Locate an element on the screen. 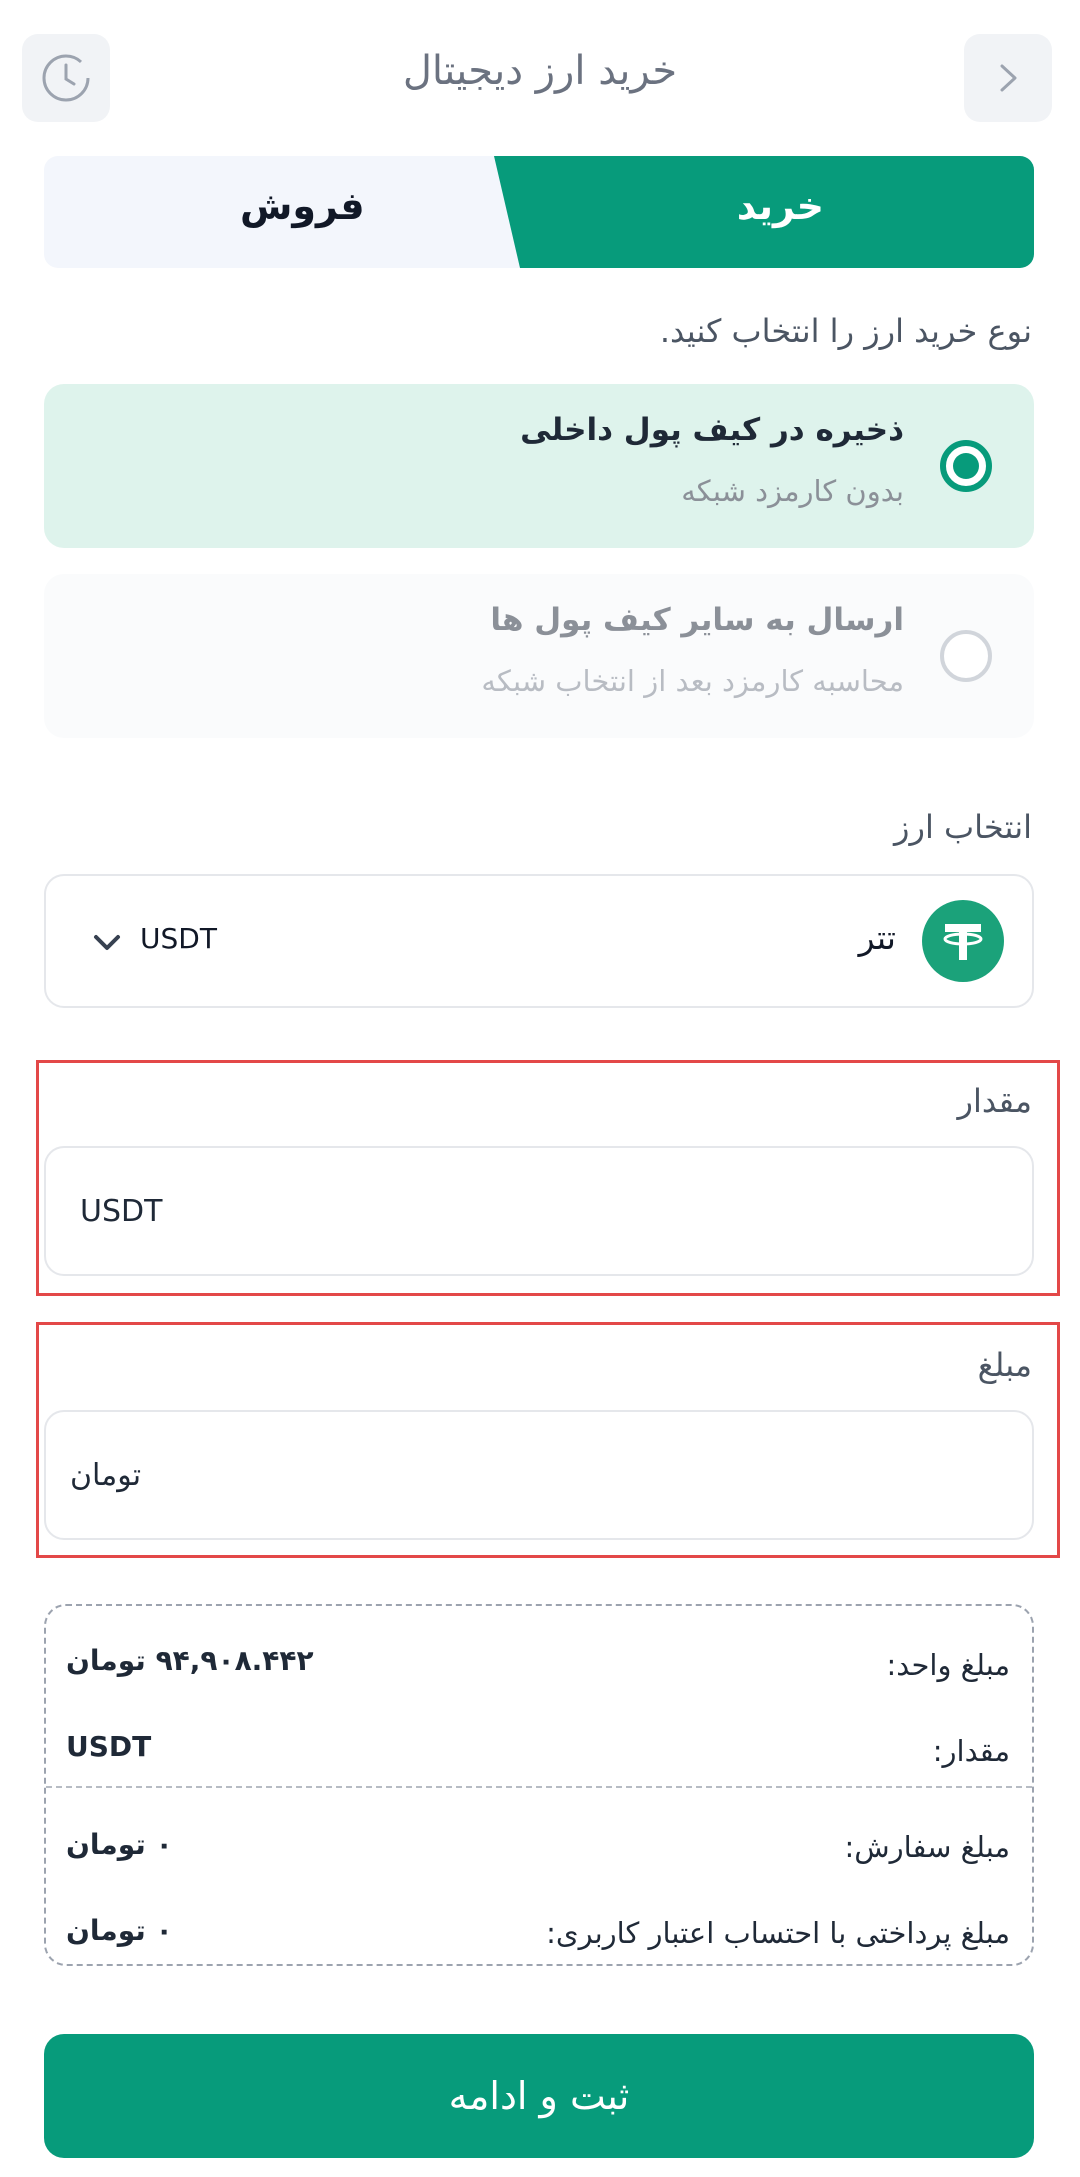 The width and height of the screenshot is (1080, 2177). currency-label: انتخاب ارز is located at coordinates (963, 827).